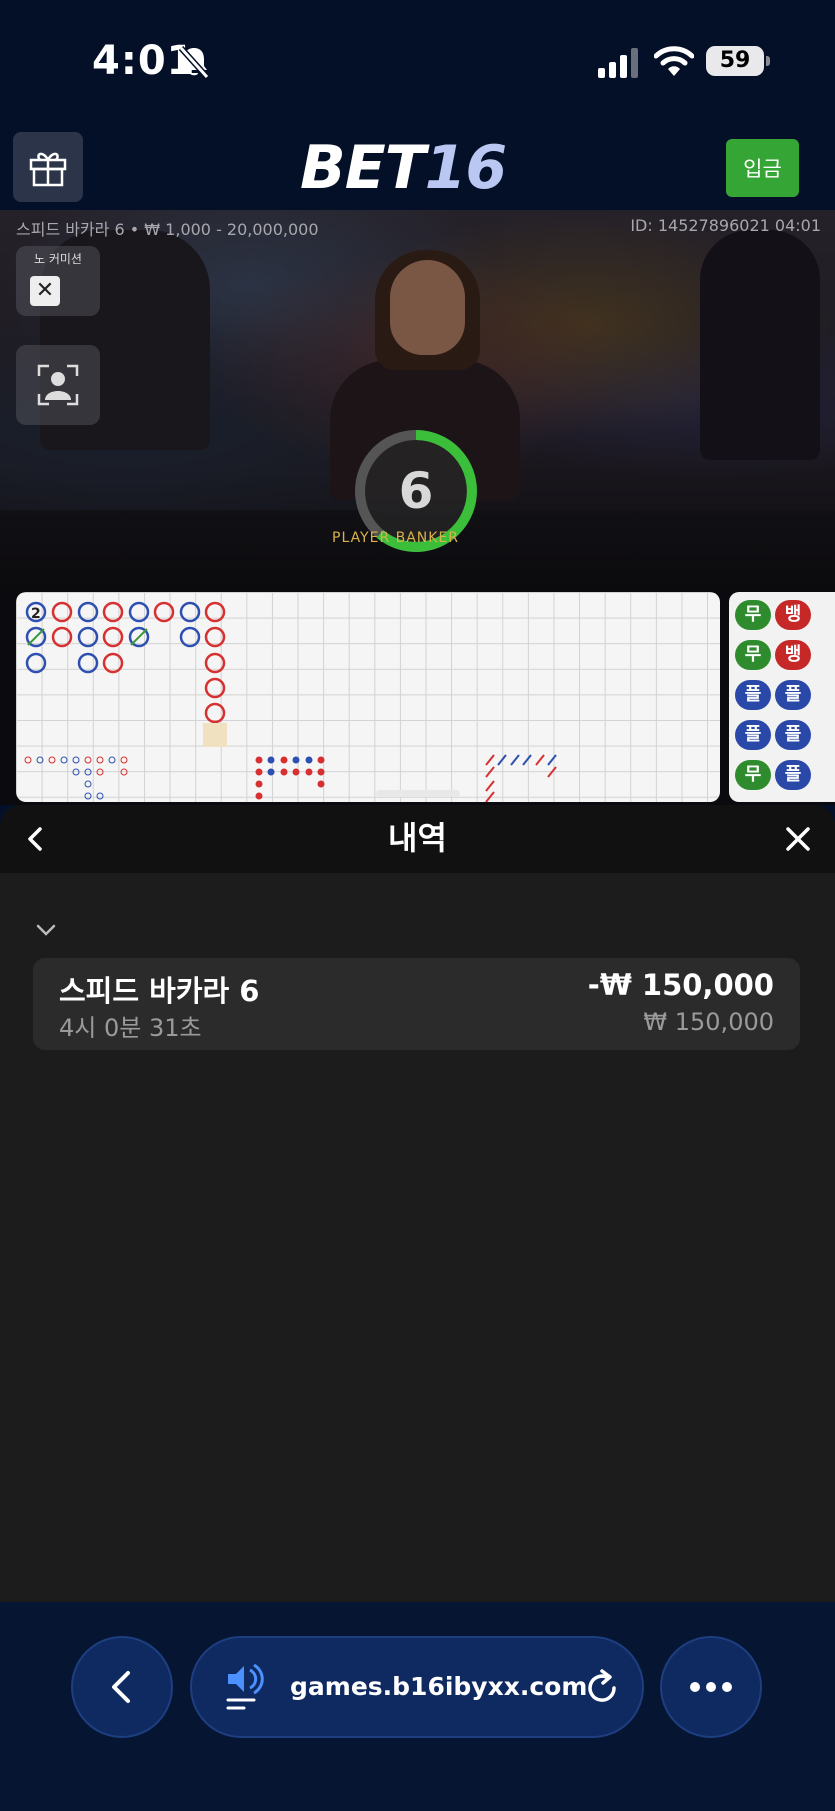 This screenshot has width=835, height=1811. I want to click on speaker-reader-icon, so click(245, 1686).